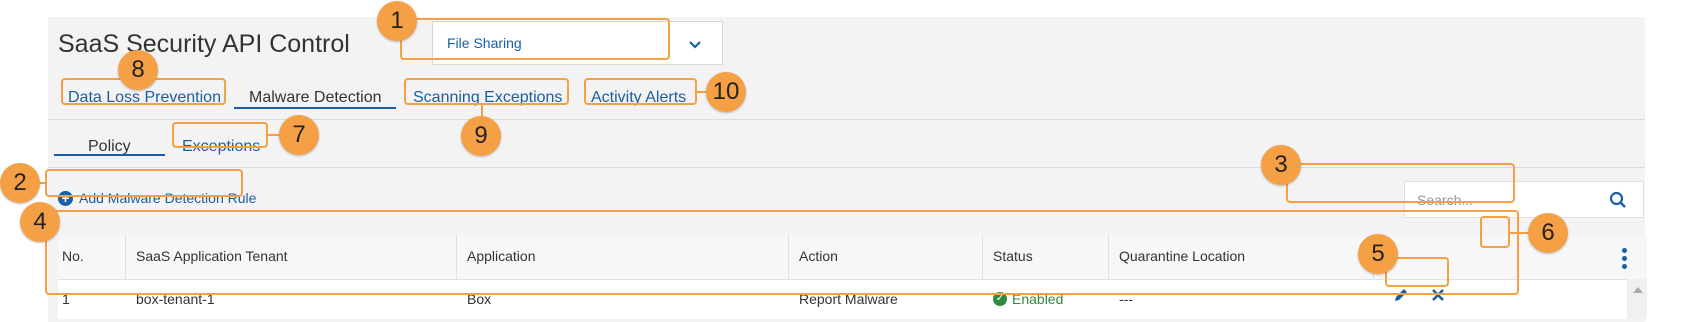 The image size is (1705, 322). What do you see at coordinates (299, 135) in the screenshot?
I see `callout-badge-7: 7` at bounding box center [299, 135].